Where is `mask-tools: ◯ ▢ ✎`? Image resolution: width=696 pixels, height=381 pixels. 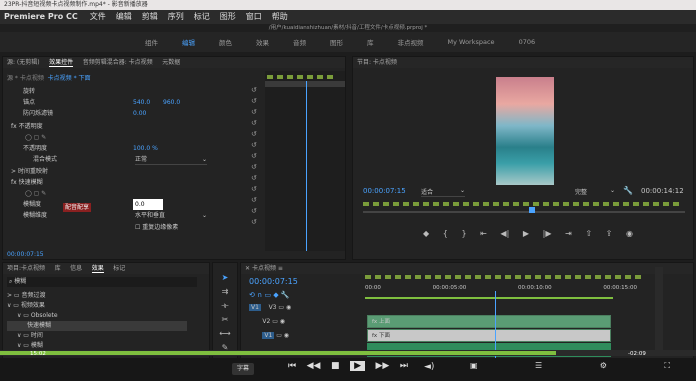 mask-tools: ◯ ▢ ✎ is located at coordinates (35, 137).